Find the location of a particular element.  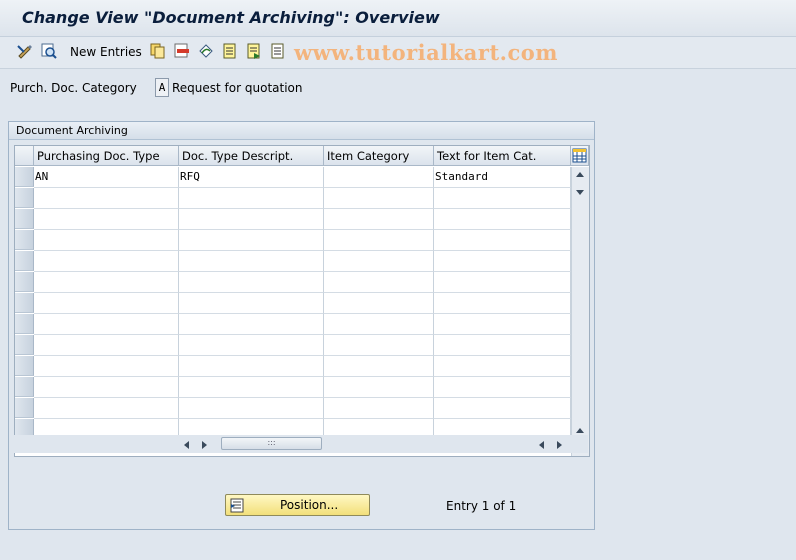

undo-change-icon is located at coordinates (206, 51).